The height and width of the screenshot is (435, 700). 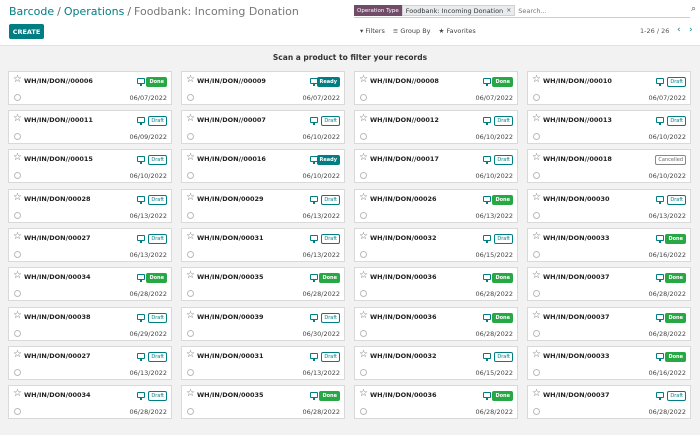 I want to click on kanban-card: ☆ WH/IN/DON//00017 Draft 06/10/2022, so click(x=436, y=166).